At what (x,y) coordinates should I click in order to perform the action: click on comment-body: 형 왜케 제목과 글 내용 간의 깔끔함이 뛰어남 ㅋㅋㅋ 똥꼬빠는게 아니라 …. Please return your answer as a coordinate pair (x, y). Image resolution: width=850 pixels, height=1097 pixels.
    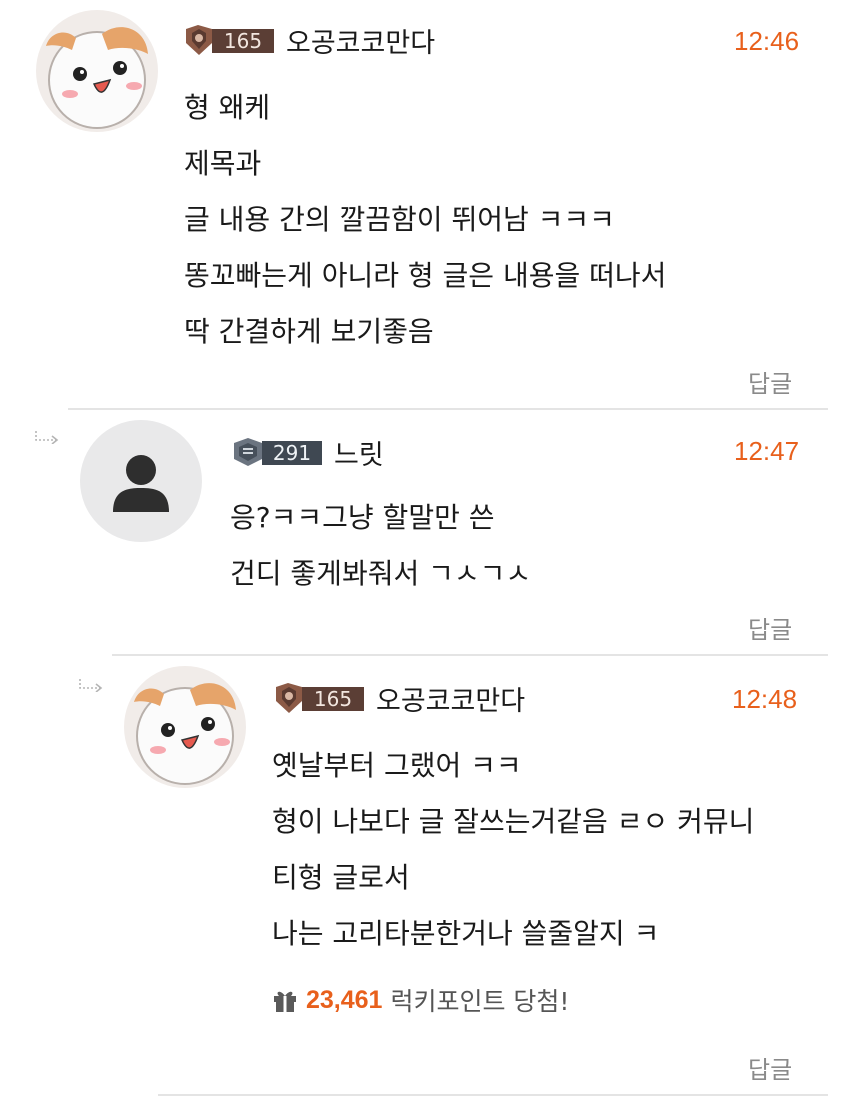
    Looking at the image, I should click on (425, 220).